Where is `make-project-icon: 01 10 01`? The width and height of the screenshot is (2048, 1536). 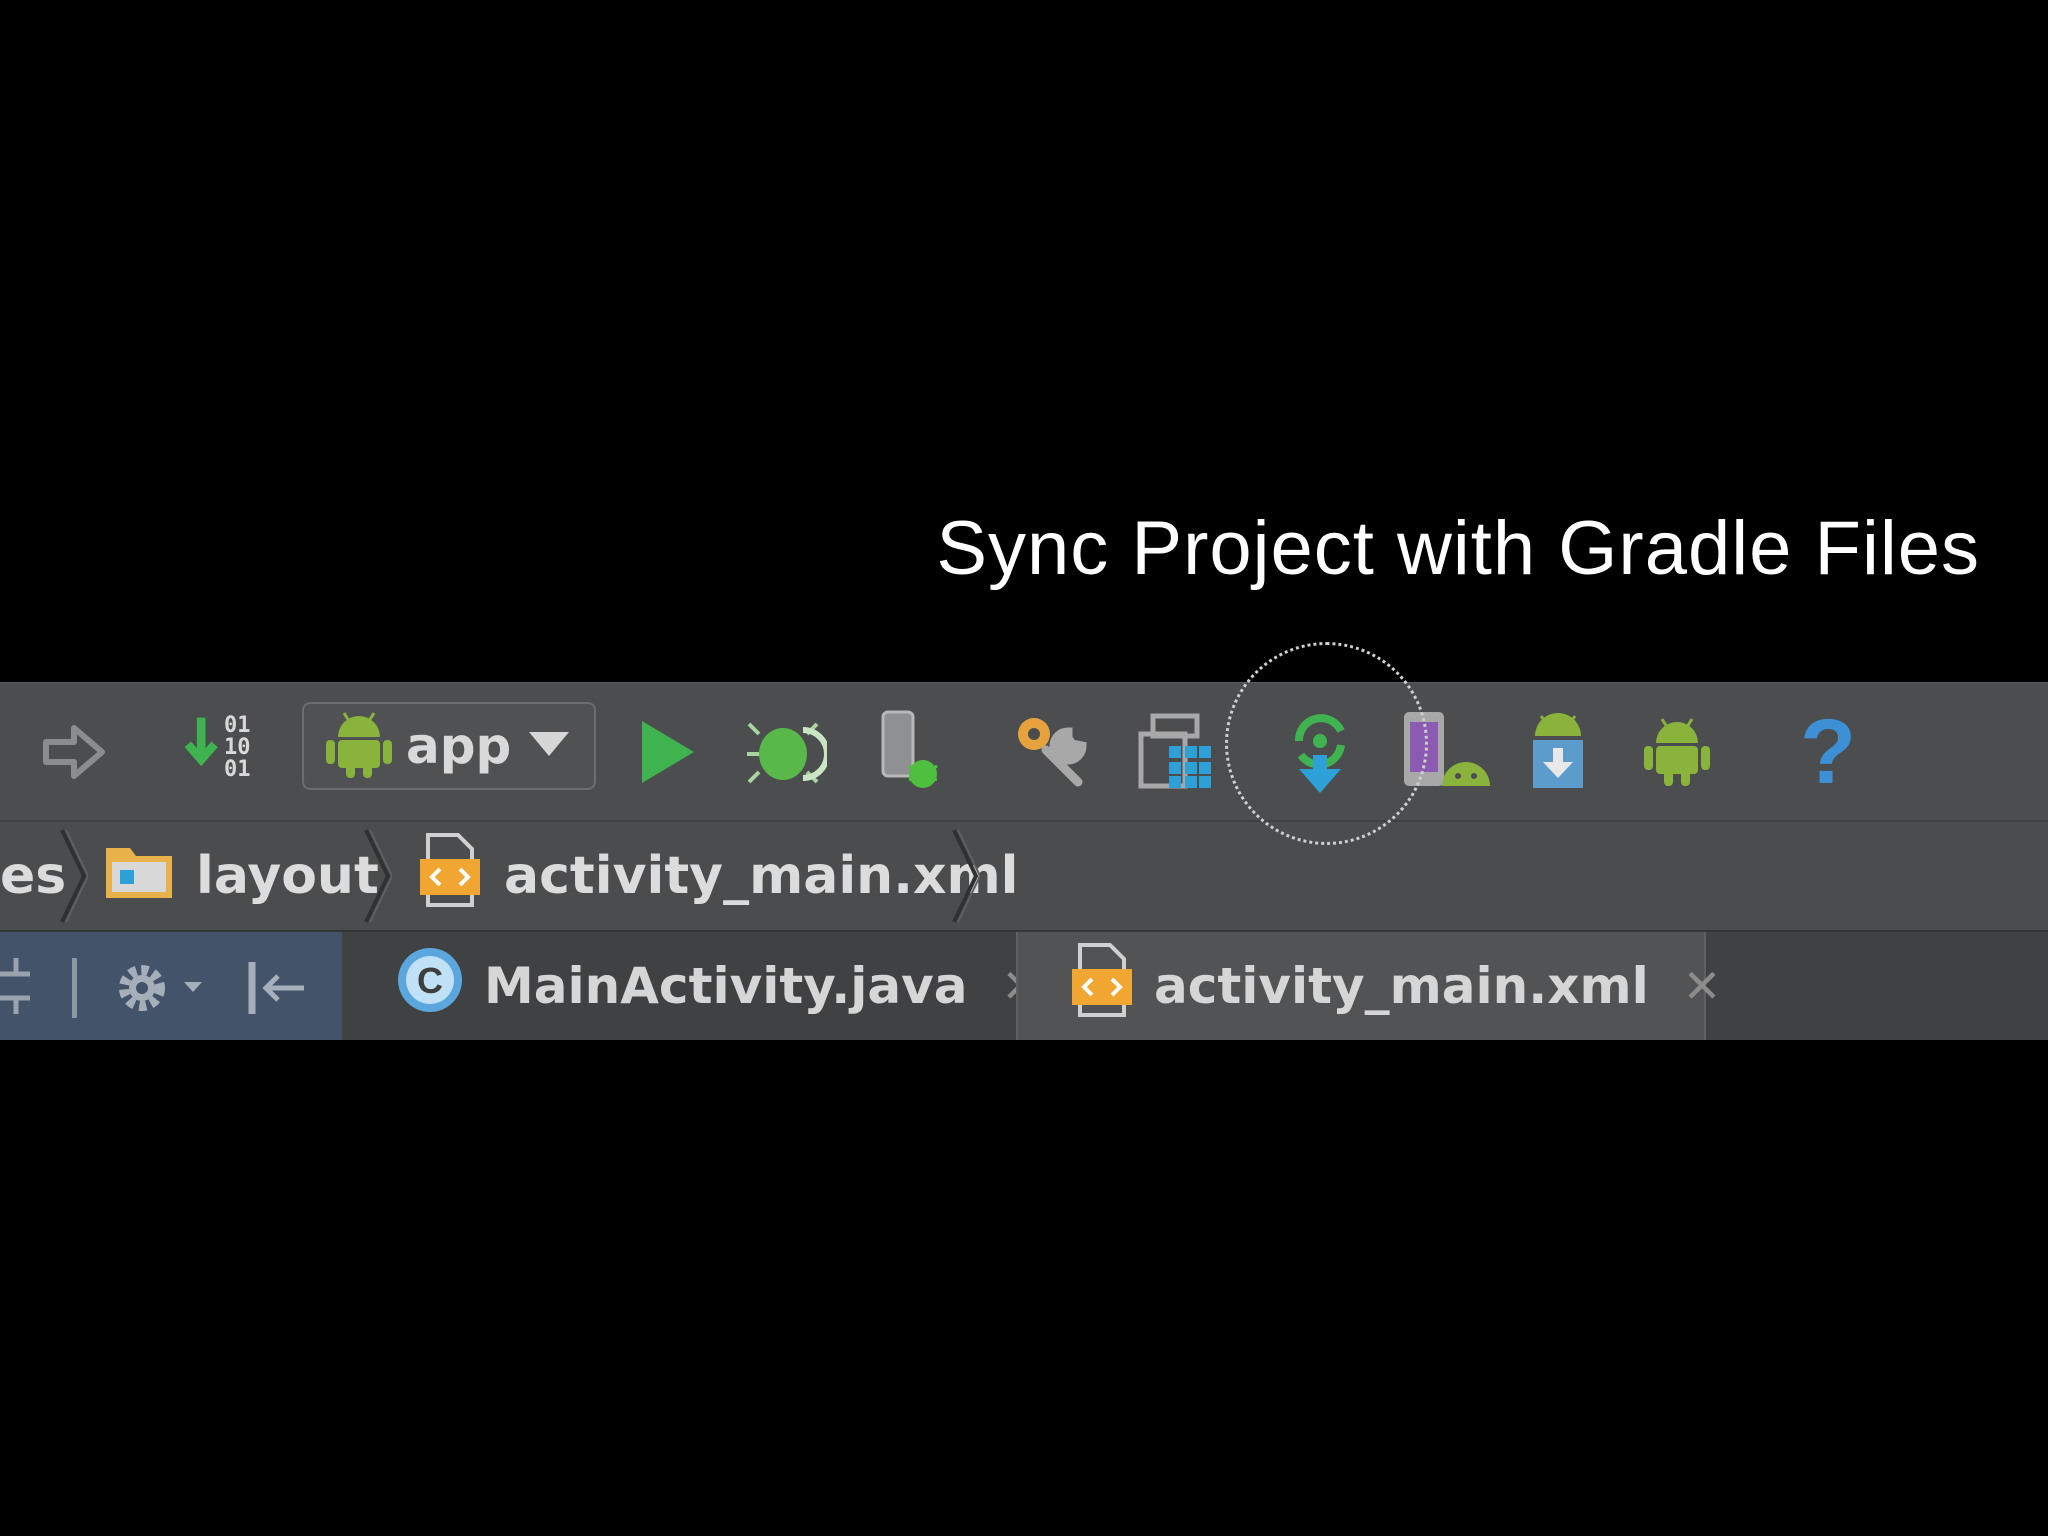
make-project-icon: 01 10 01 is located at coordinates (227, 752).